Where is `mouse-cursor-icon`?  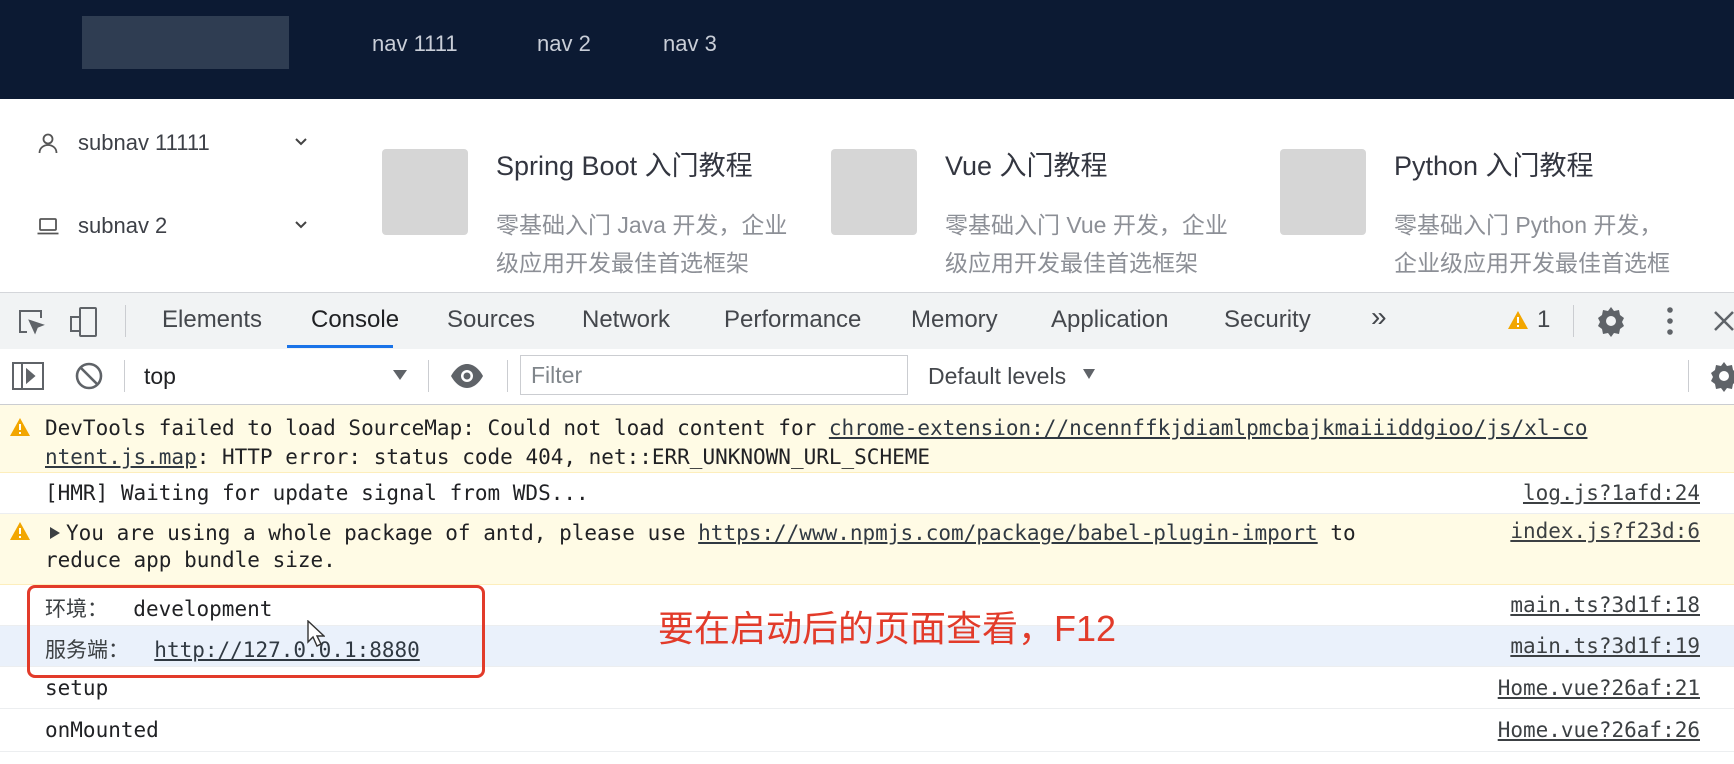
mouse-cursor-icon is located at coordinates (316, 633).